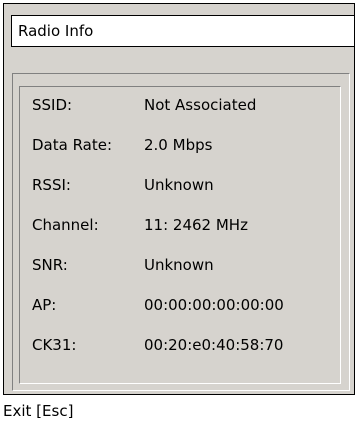 The width and height of the screenshot is (360, 425). Describe the element at coordinates (214, 305) in the screenshot. I see `ap-value: 00:00:00:00:00:00` at that location.